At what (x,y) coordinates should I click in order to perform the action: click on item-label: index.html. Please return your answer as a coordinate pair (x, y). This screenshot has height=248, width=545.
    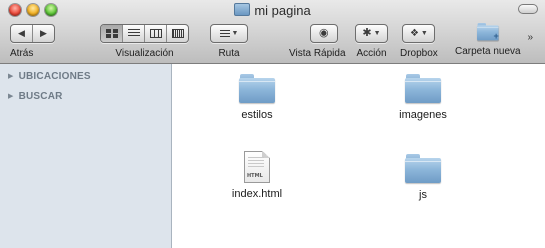
    Looking at the image, I should click on (257, 194).